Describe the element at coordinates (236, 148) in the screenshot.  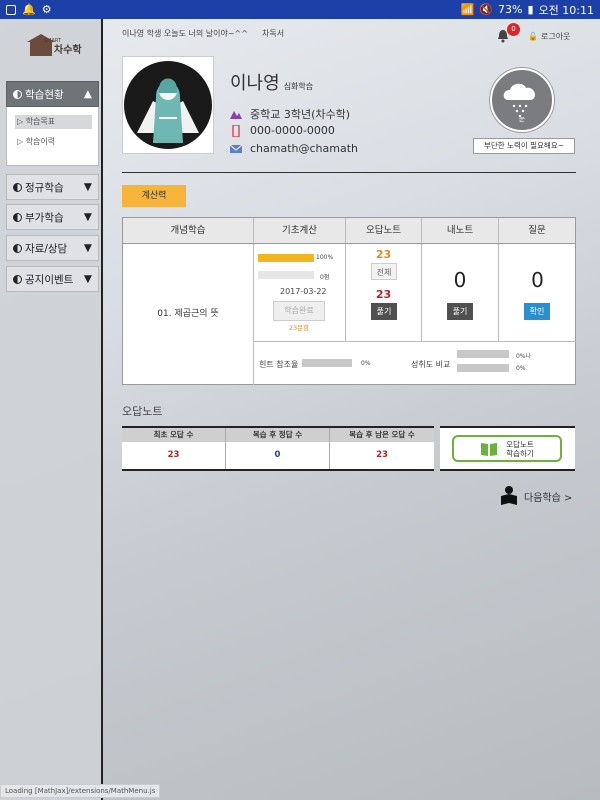
I see `mail-icon` at that location.